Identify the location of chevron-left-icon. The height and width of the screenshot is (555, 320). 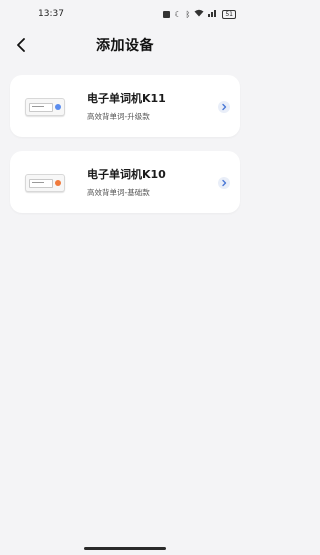
(21, 45).